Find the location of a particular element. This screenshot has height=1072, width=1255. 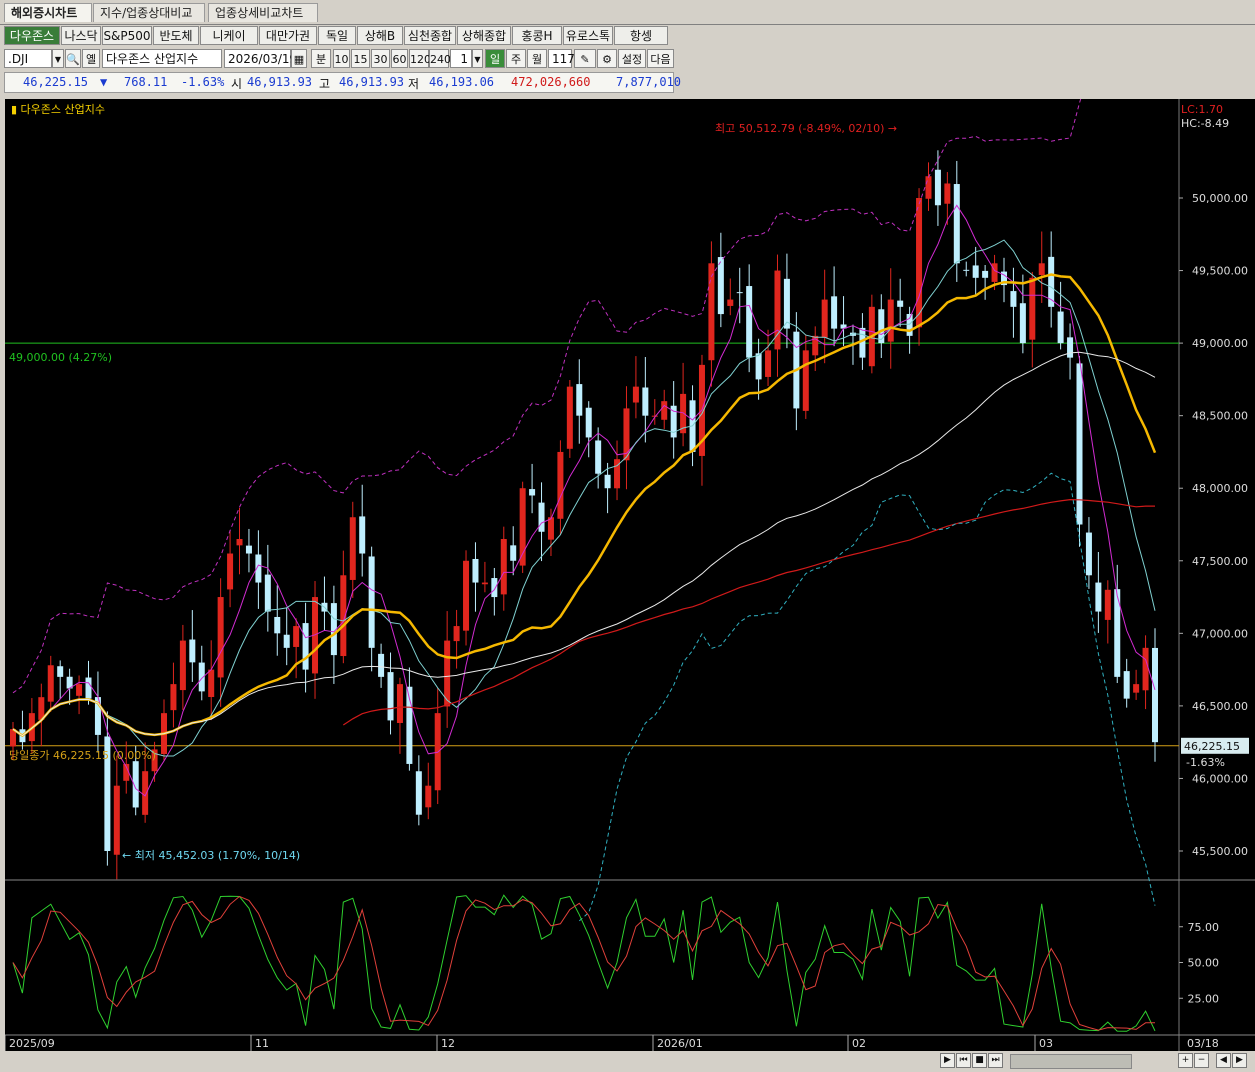

high-label: 고 is located at coordinates (325, 84).